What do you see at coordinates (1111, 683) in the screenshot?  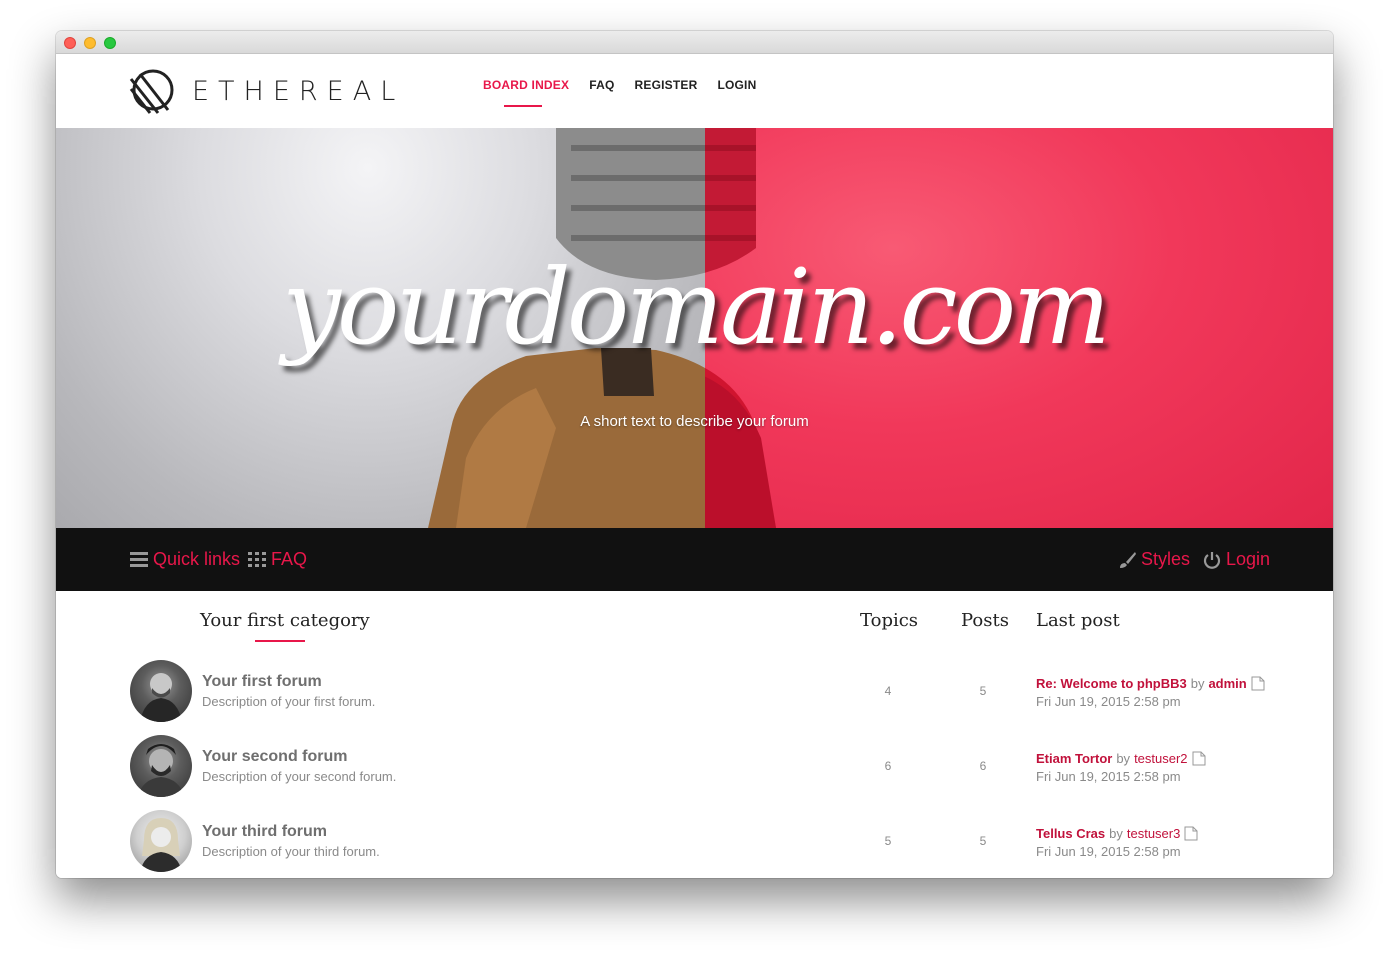 I see `last-post-link: Re: Welcome to phpBB3` at bounding box center [1111, 683].